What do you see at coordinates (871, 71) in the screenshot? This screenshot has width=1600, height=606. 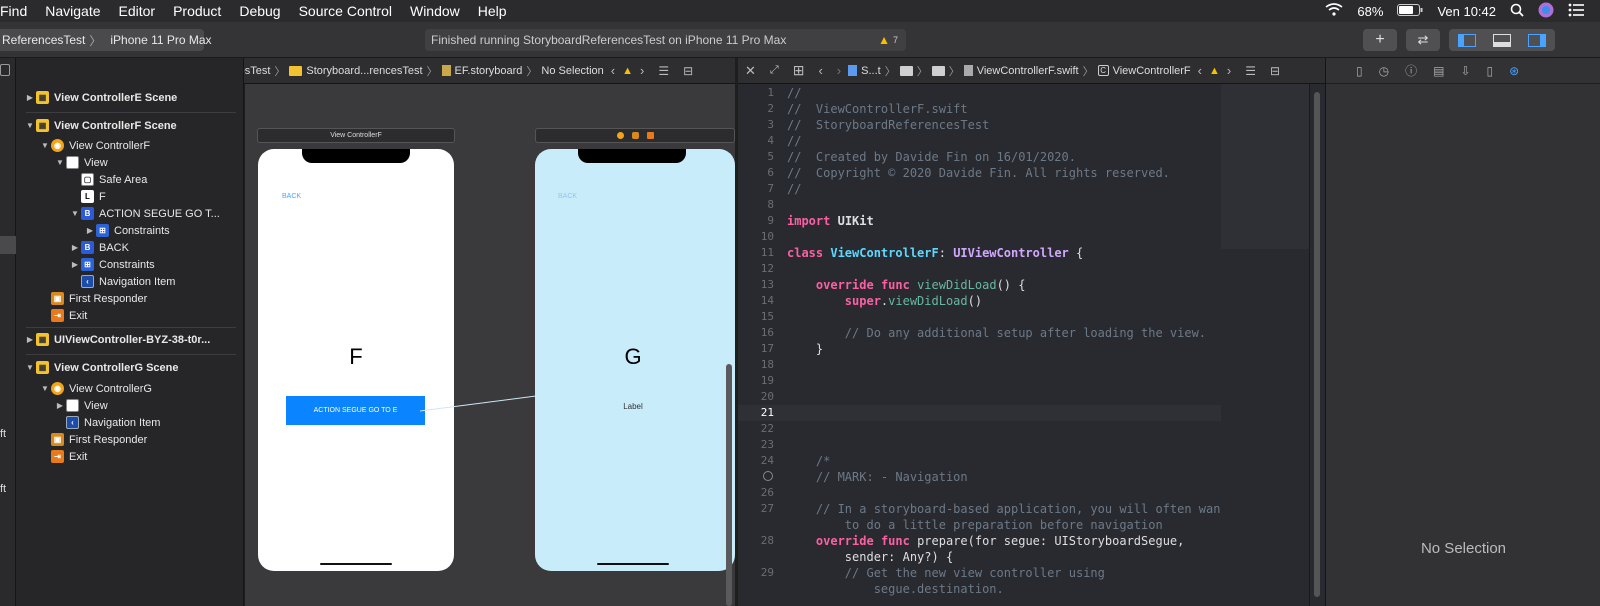 I see `code-breadcrumb-project: S...t` at bounding box center [871, 71].